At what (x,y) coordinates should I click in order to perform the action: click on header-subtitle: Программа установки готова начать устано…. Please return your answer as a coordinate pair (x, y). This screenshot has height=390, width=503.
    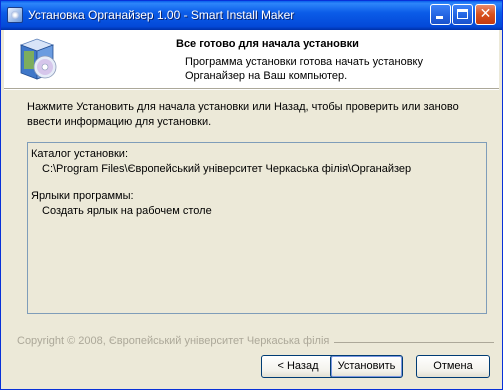
    Looking at the image, I should click on (335, 69).